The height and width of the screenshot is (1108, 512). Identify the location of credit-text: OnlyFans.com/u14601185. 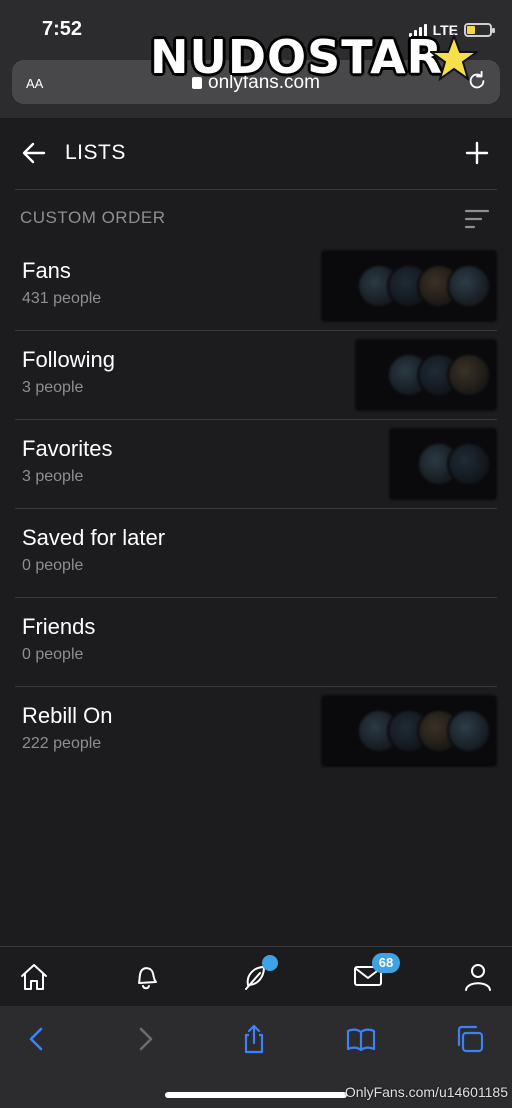
(426, 1092).